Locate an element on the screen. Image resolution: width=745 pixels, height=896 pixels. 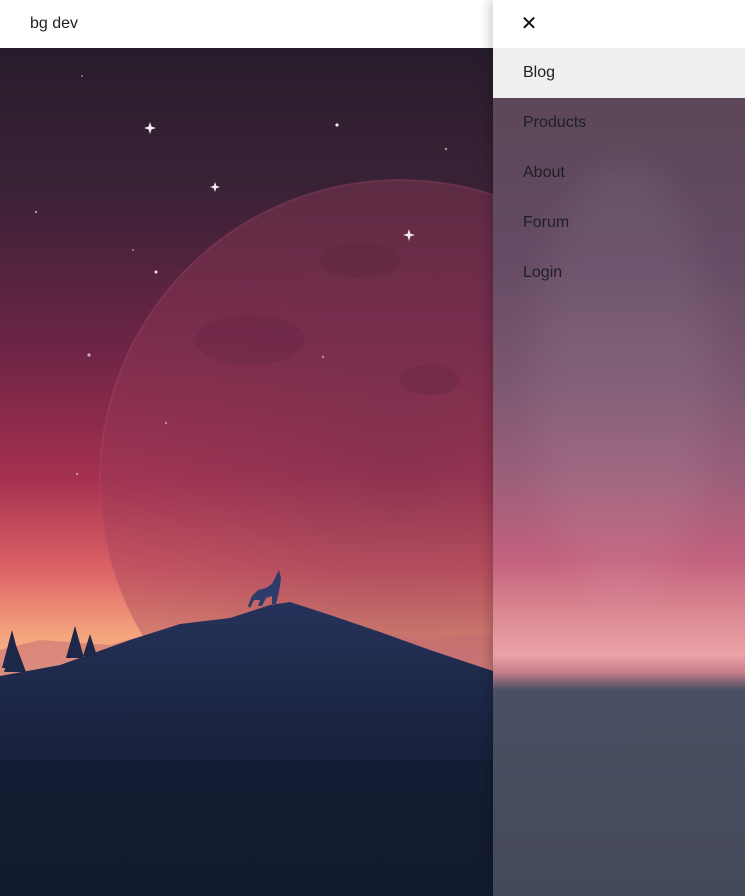
close-icon: ✕ is located at coordinates (529, 24).